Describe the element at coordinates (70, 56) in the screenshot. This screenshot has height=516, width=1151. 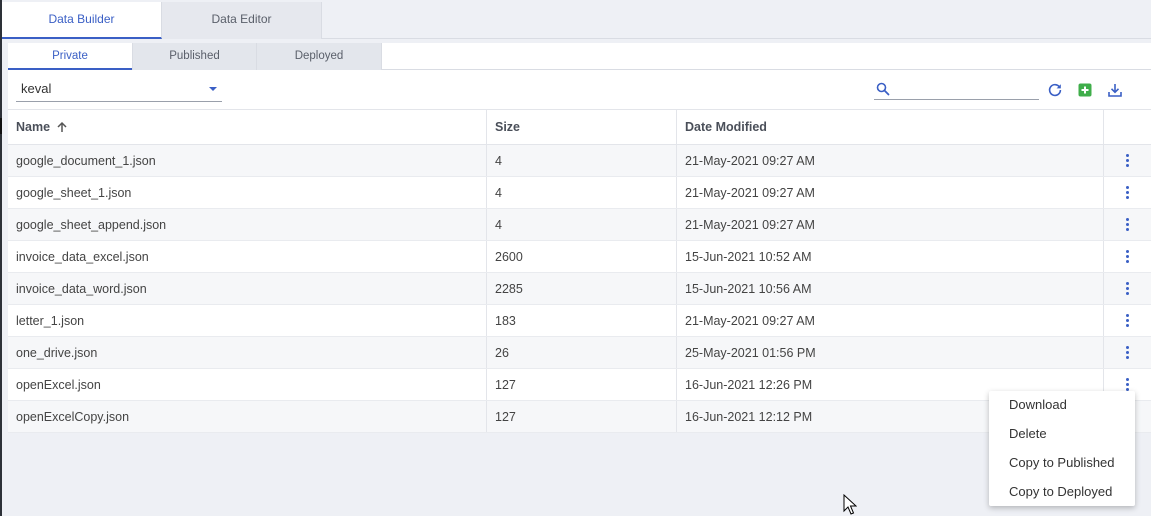
I see `tab-private: Private` at that location.